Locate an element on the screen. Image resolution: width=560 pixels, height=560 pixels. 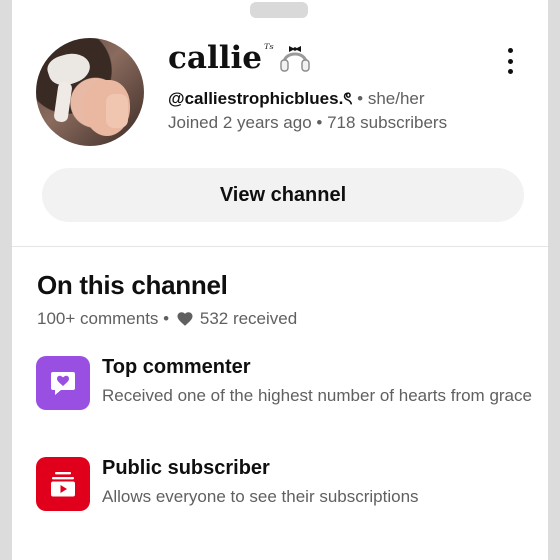
heart-comment-icon is located at coordinates (63, 383).